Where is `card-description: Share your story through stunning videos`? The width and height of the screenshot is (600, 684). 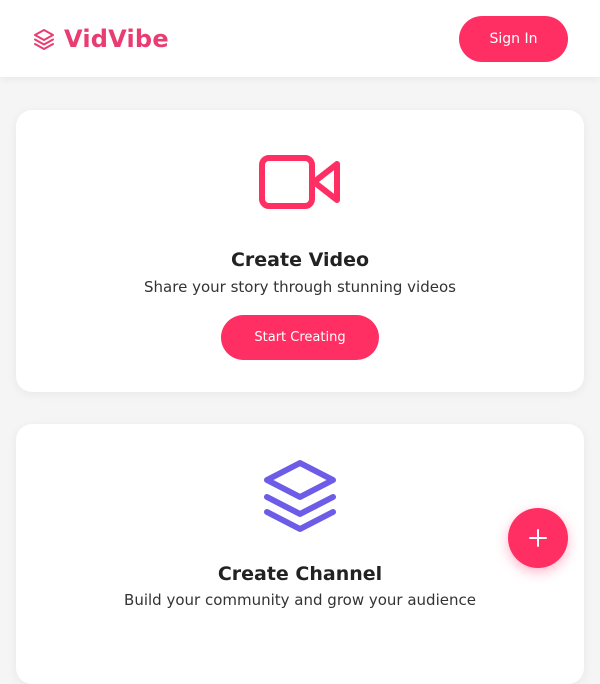 card-description: Share your story through stunning videos is located at coordinates (300, 287).